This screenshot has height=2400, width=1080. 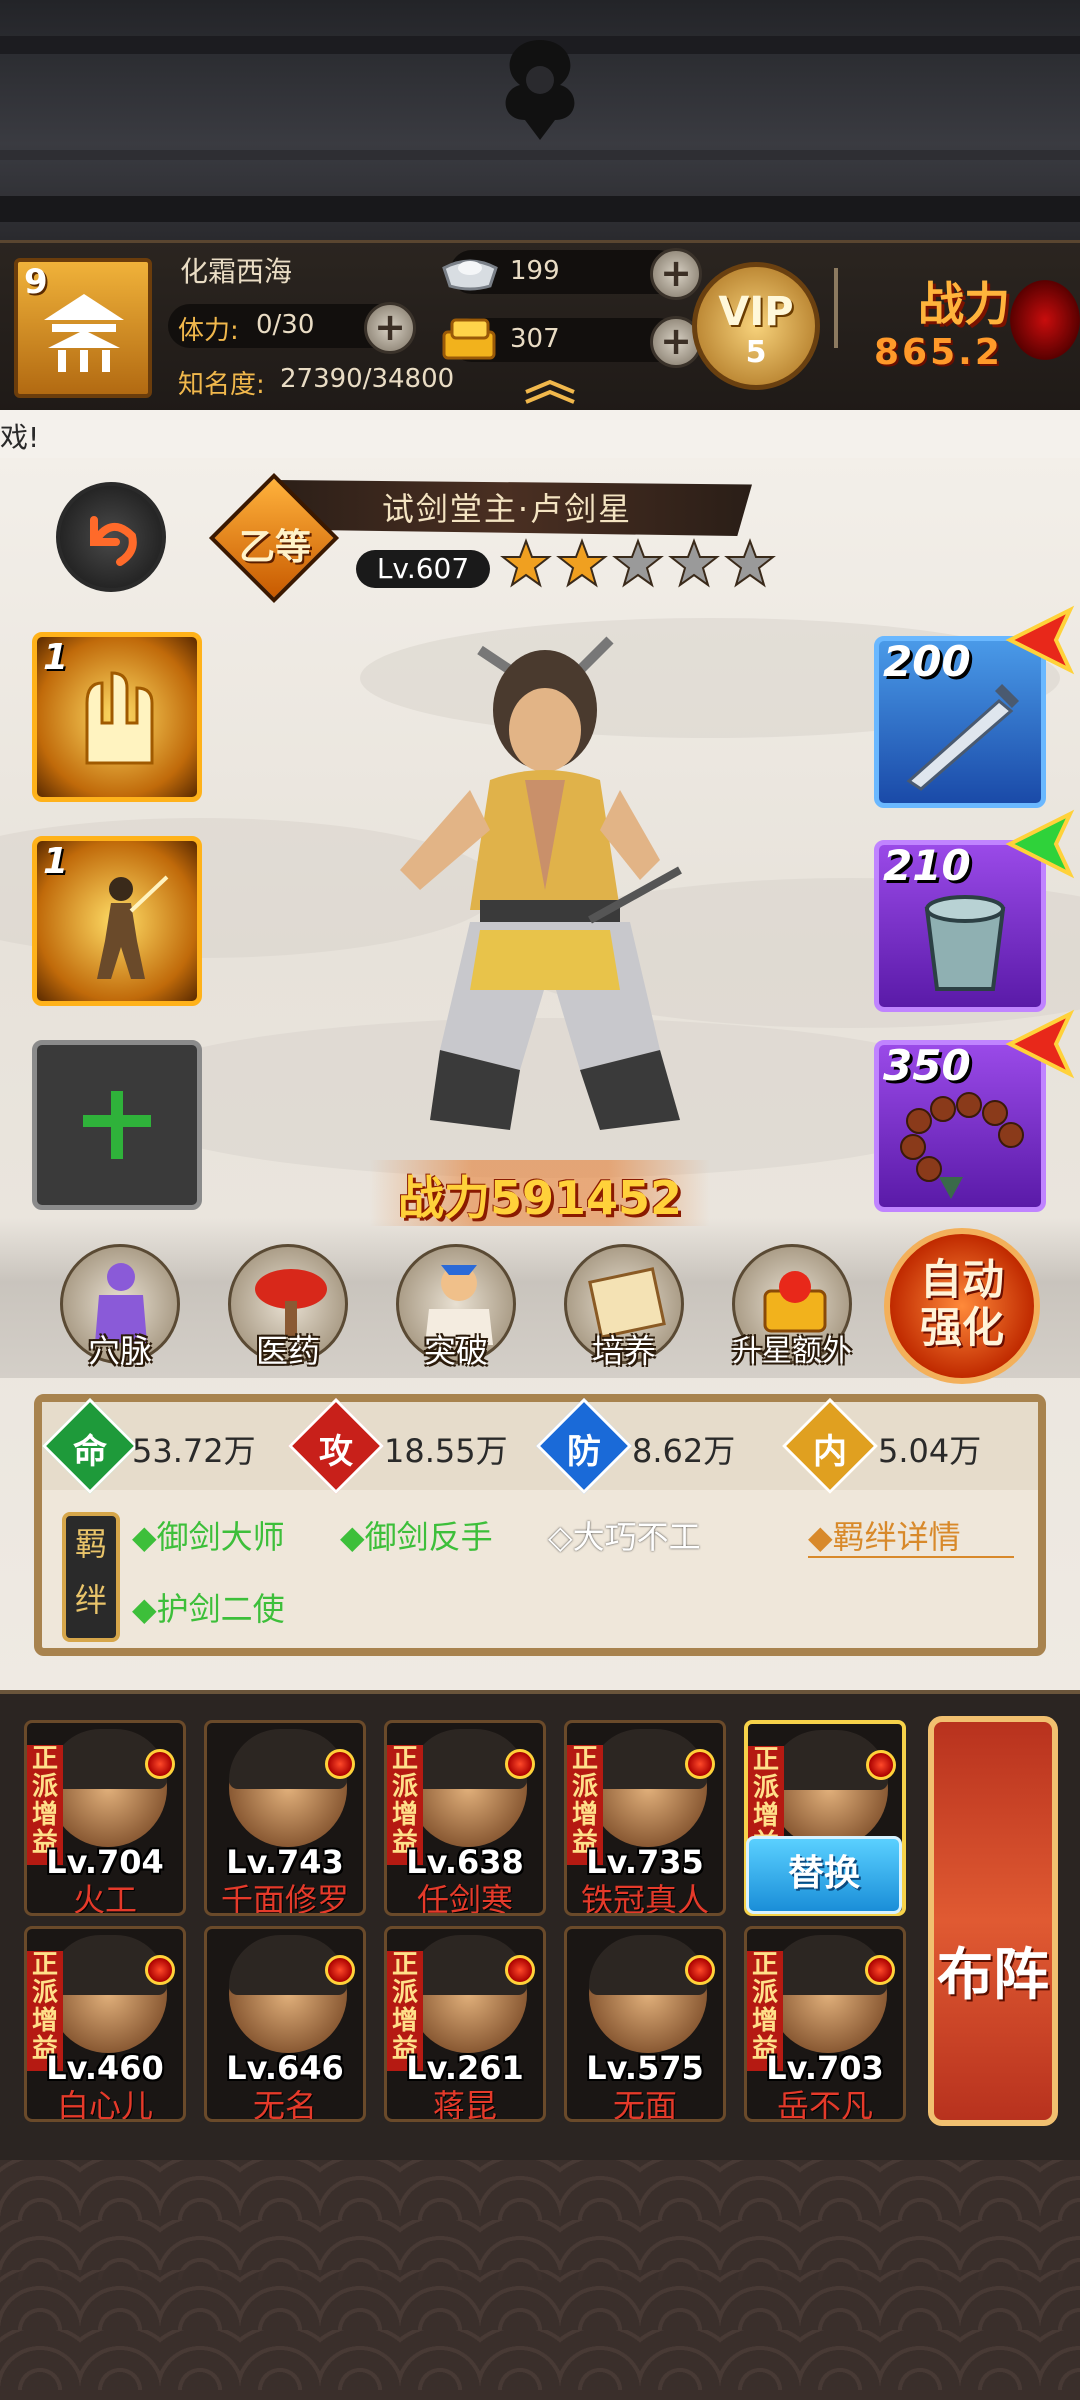 What do you see at coordinates (507, 509) in the screenshot?
I see `hero-title: 试剑堂主·卢剑星` at bounding box center [507, 509].